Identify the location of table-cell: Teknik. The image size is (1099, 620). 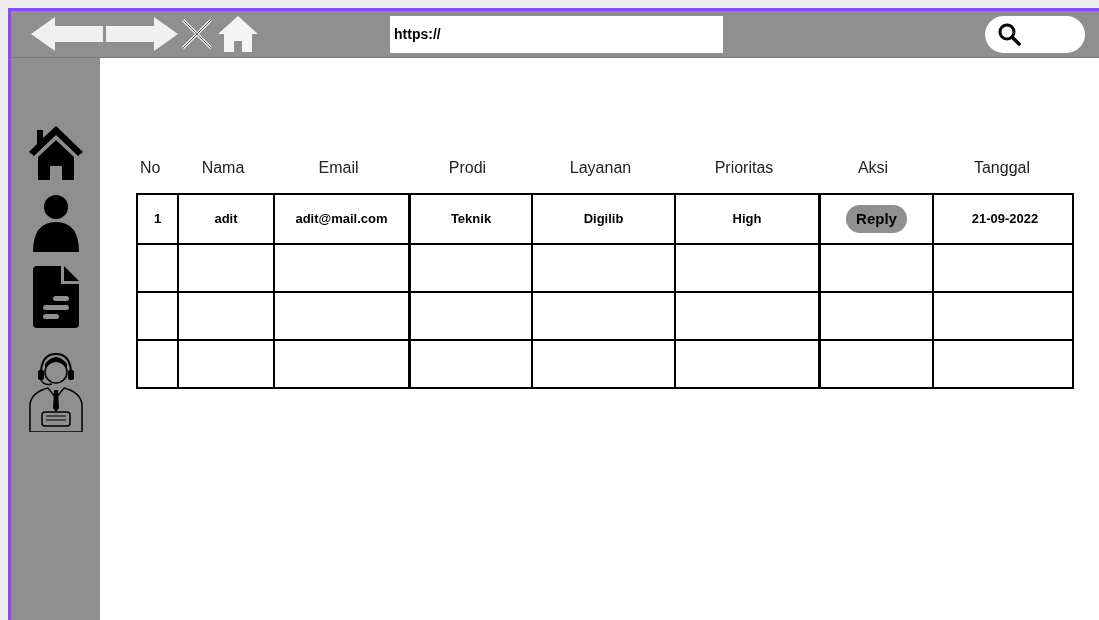
(469, 219).